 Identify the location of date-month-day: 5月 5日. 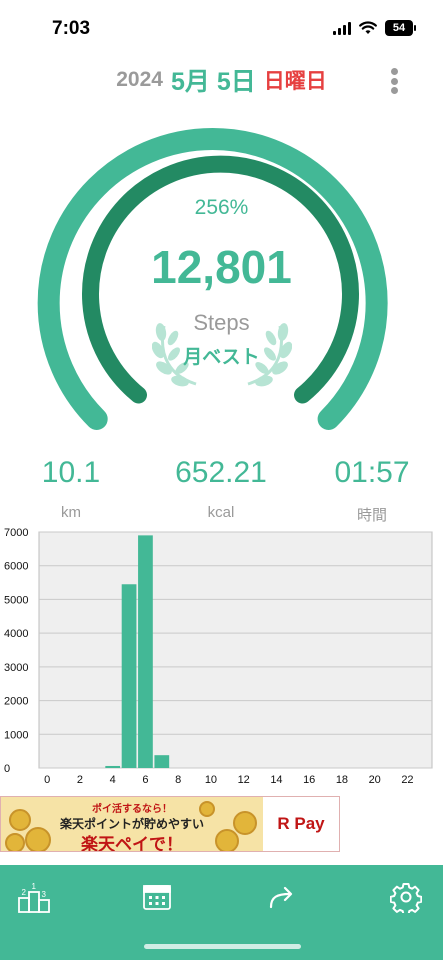
(213, 82).